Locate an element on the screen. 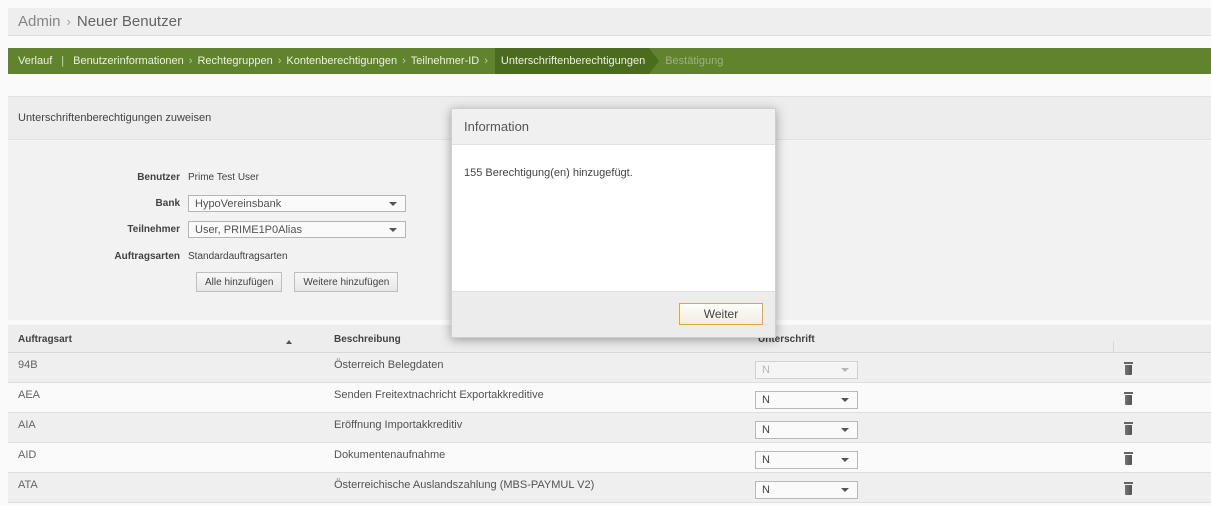 The width and height of the screenshot is (1211, 506). continue-button: Weiter is located at coordinates (721, 314).